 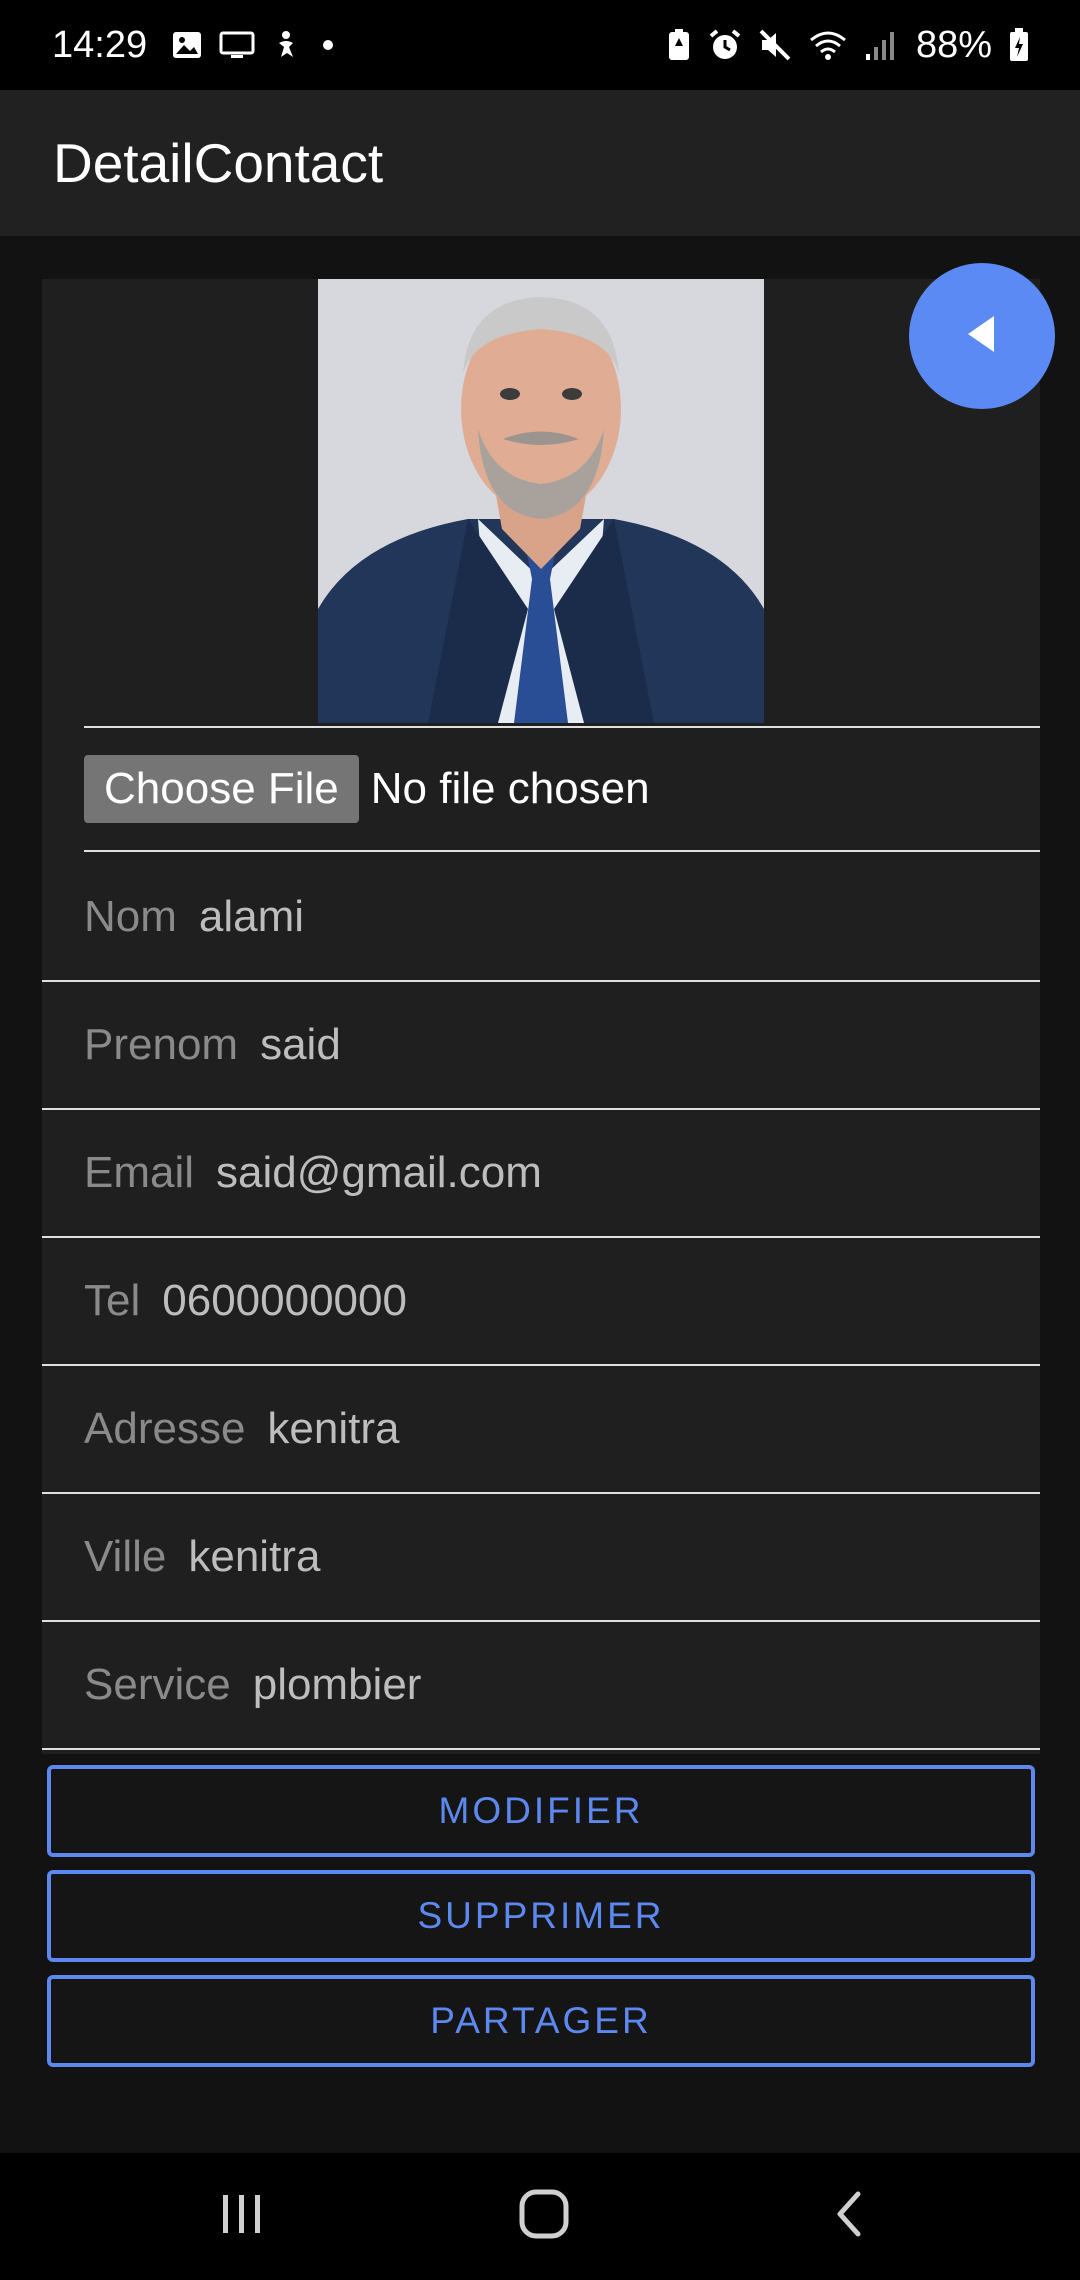 I want to click on field-service: Service plombier, so click(x=541, y=1686).